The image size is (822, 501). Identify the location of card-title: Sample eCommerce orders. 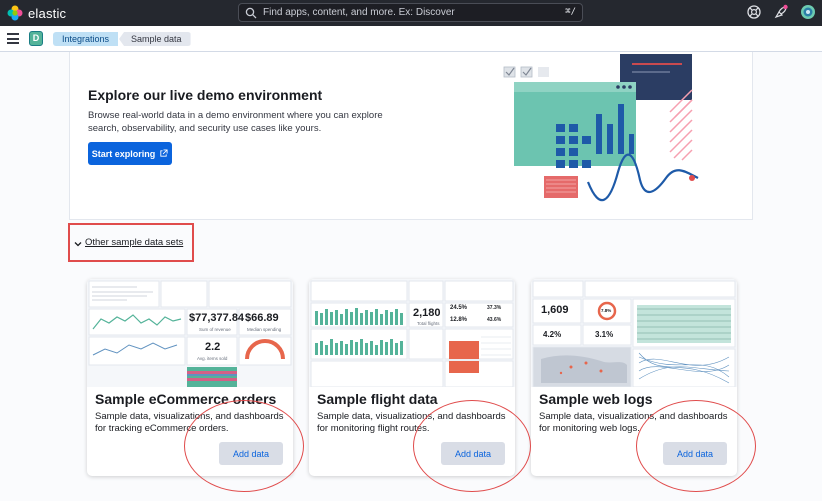
(186, 399).